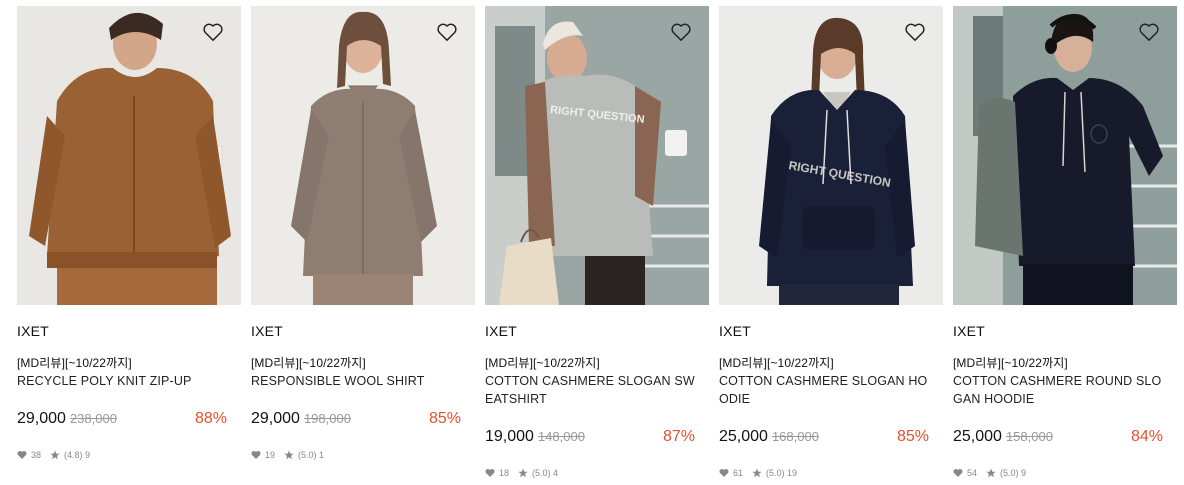 This screenshot has width=1184, height=485. I want to click on product-meta: 19 (5.0) 1, so click(287, 455).